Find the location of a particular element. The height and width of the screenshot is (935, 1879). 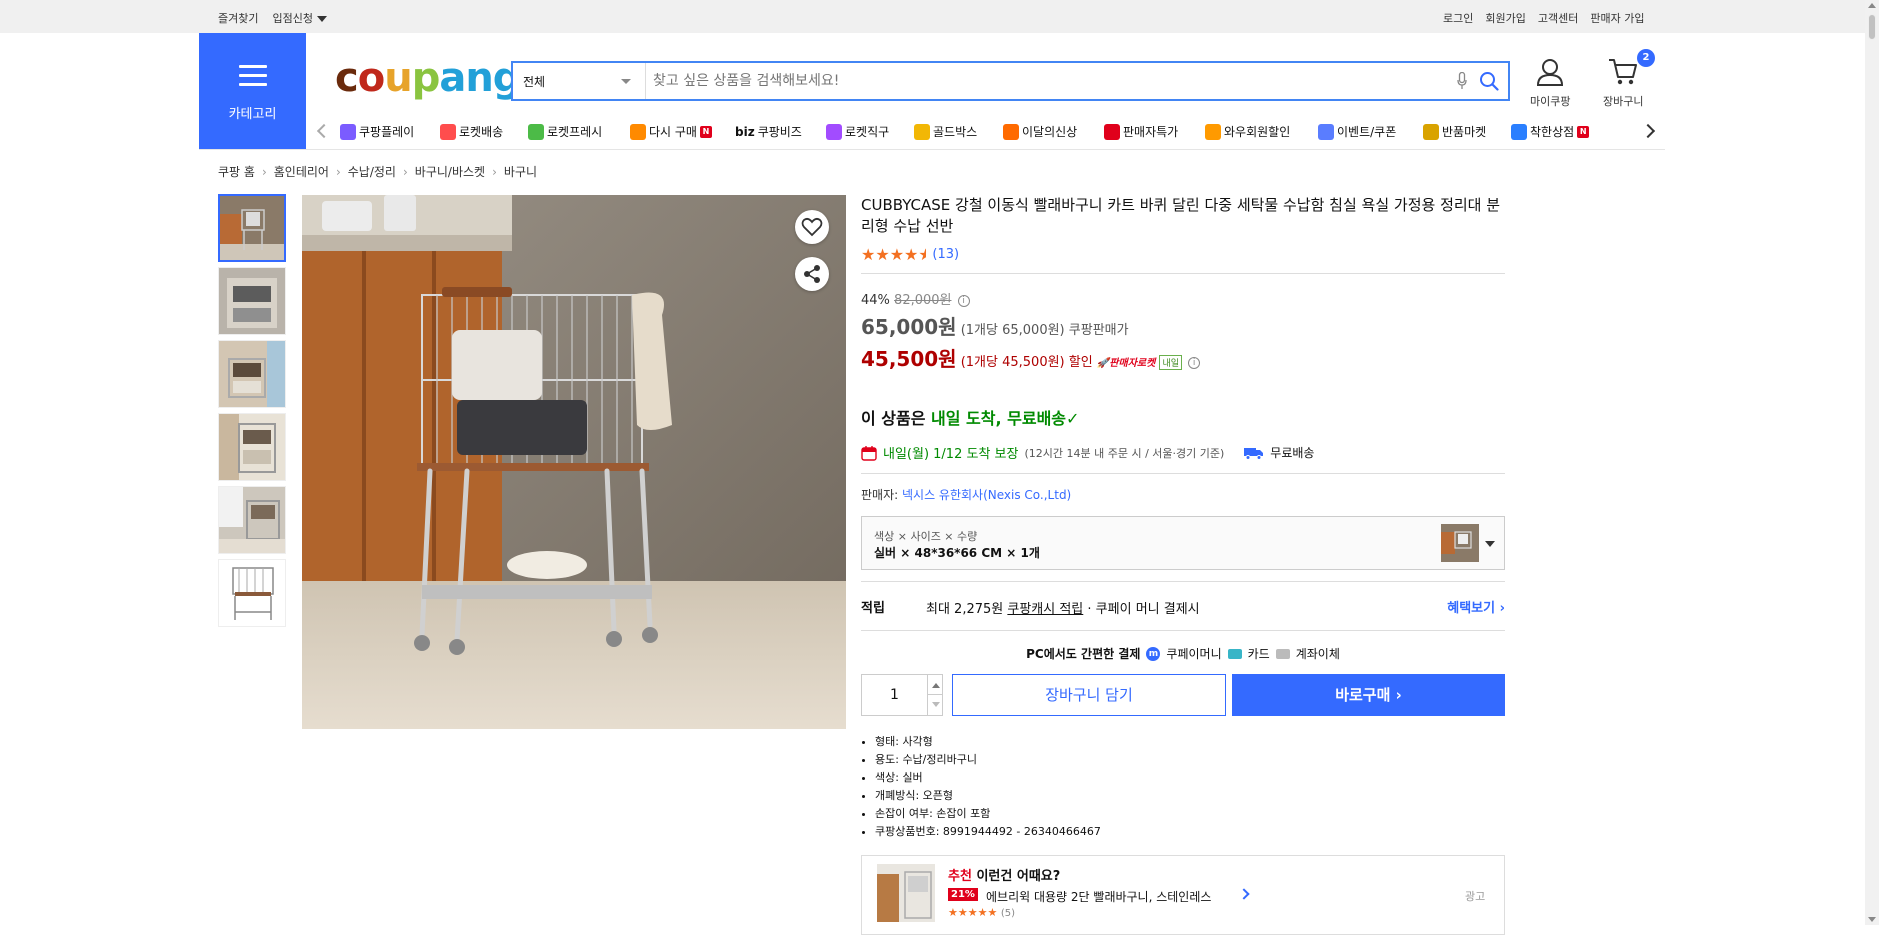

buy-now-button: 바로구매 › is located at coordinates (1368, 695).